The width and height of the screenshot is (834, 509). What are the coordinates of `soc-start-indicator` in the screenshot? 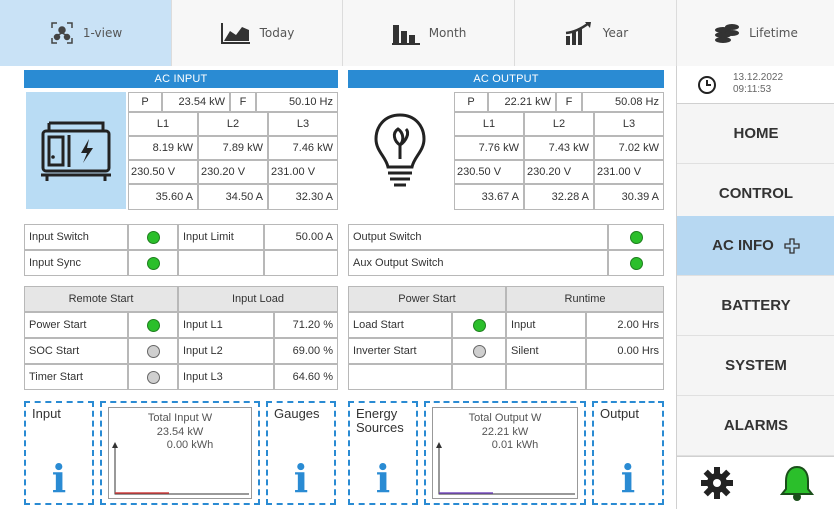 It's located at (153, 351).